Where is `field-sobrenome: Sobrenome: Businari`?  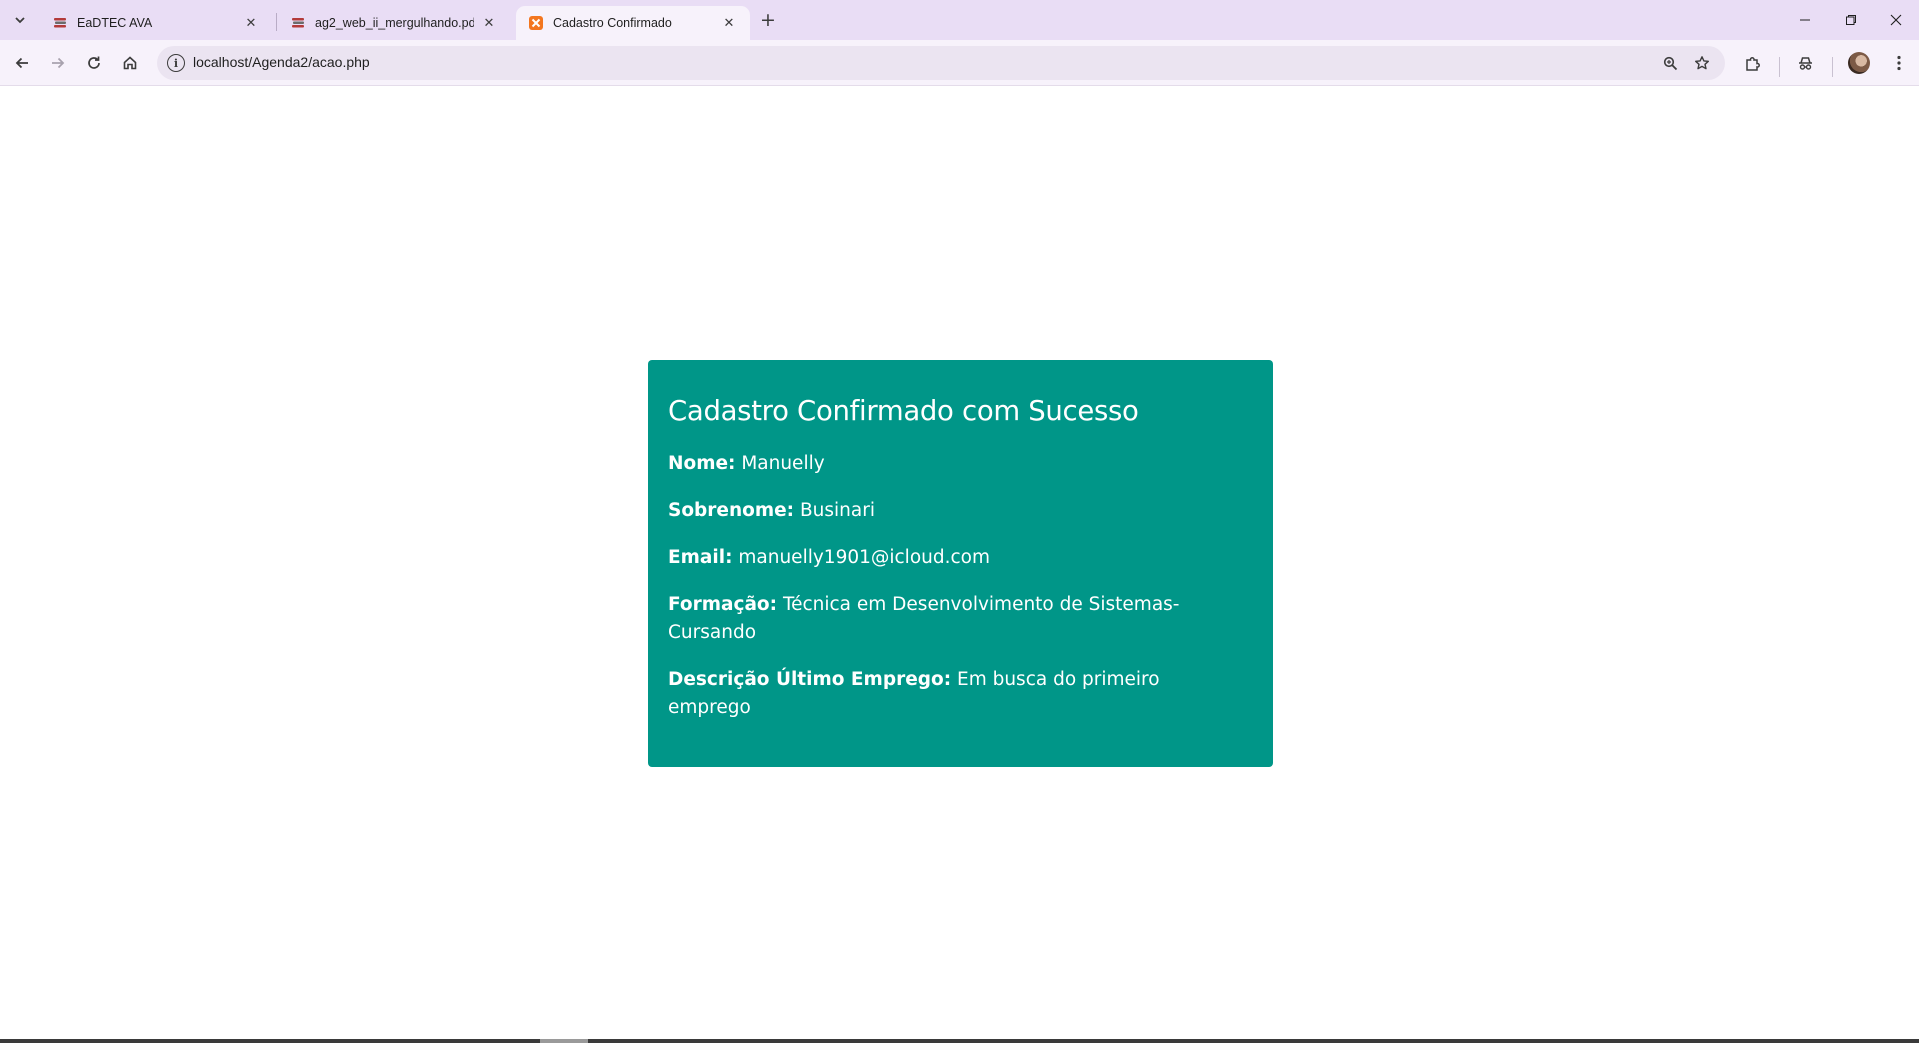 field-sobrenome: Sobrenome: Businari is located at coordinates (948, 511).